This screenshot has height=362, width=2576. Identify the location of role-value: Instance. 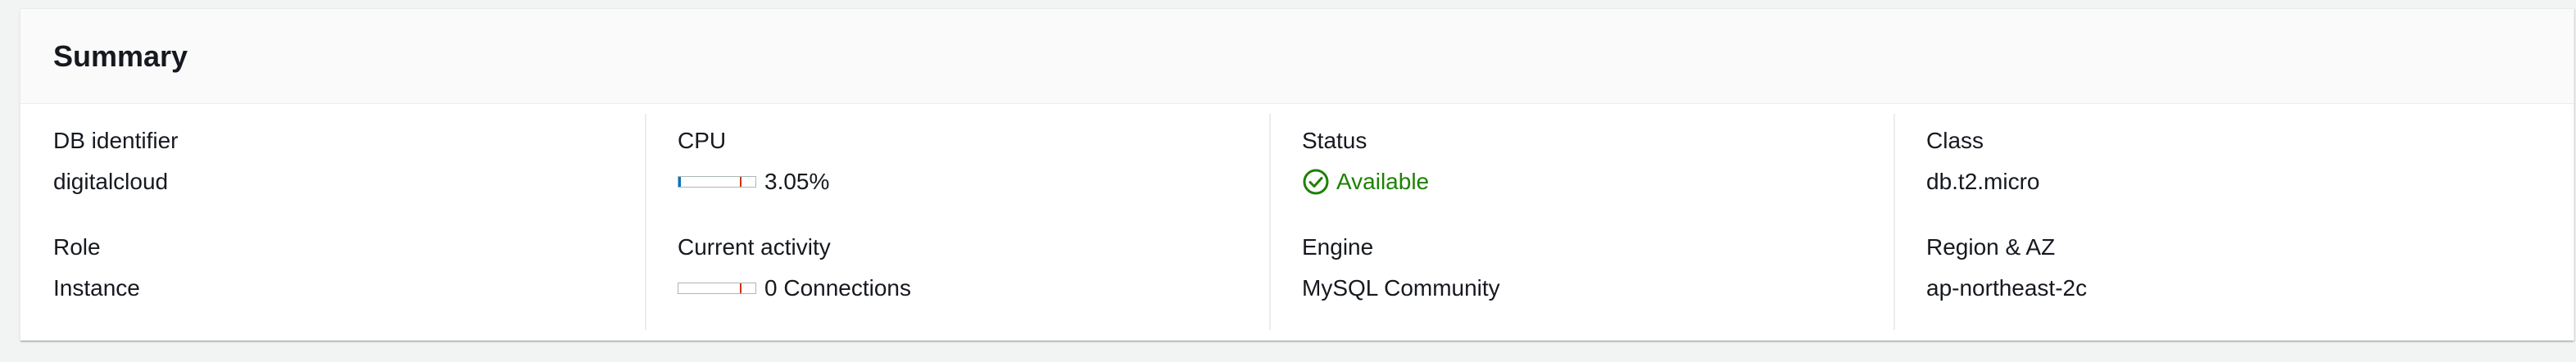
(96, 288).